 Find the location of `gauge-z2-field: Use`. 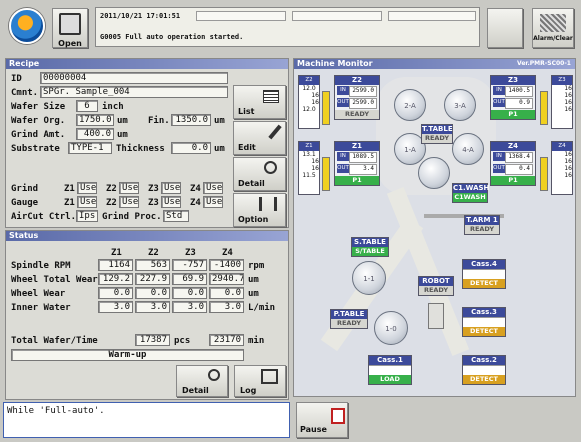

gauge-z2-field: Use is located at coordinates (129, 202).